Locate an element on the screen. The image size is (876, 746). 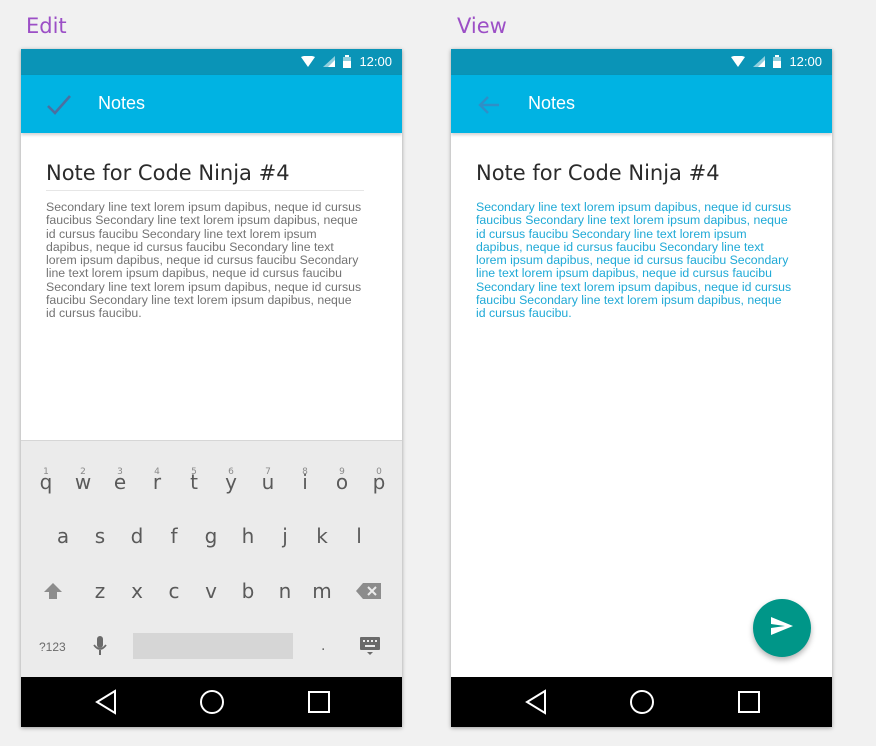
shift-icon is located at coordinates (53, 593).